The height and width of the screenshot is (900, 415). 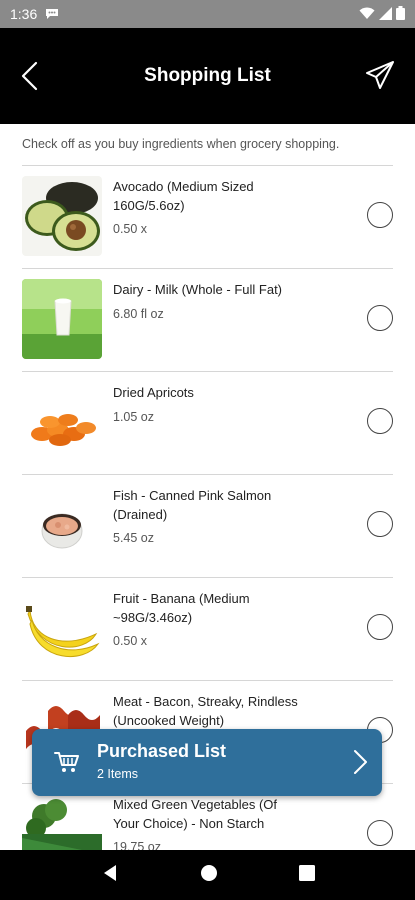 What do you see at coordinates (400, 14) in the screenshot?
I see `battery-icon` at bounding box center [400, 14].